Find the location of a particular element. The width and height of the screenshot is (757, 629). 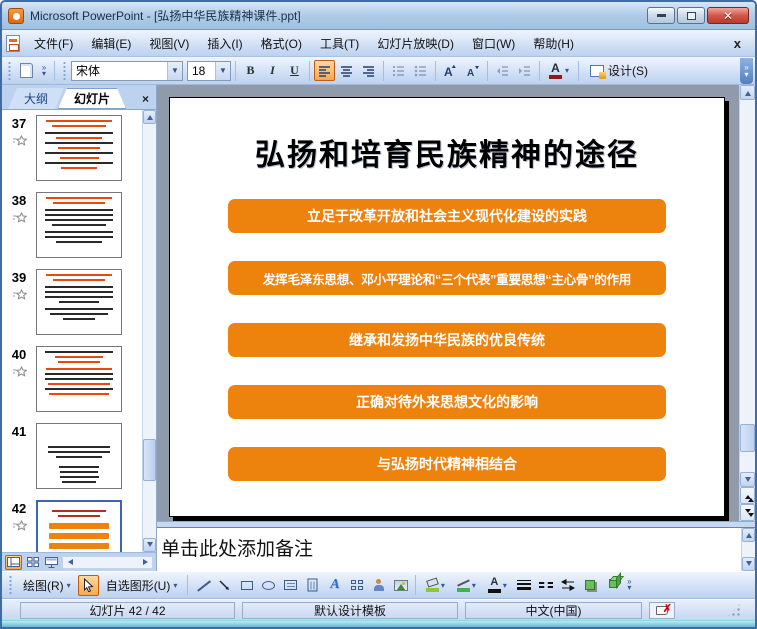

slide-thumbnail-row: 42 is located at coordinates (72, 526).